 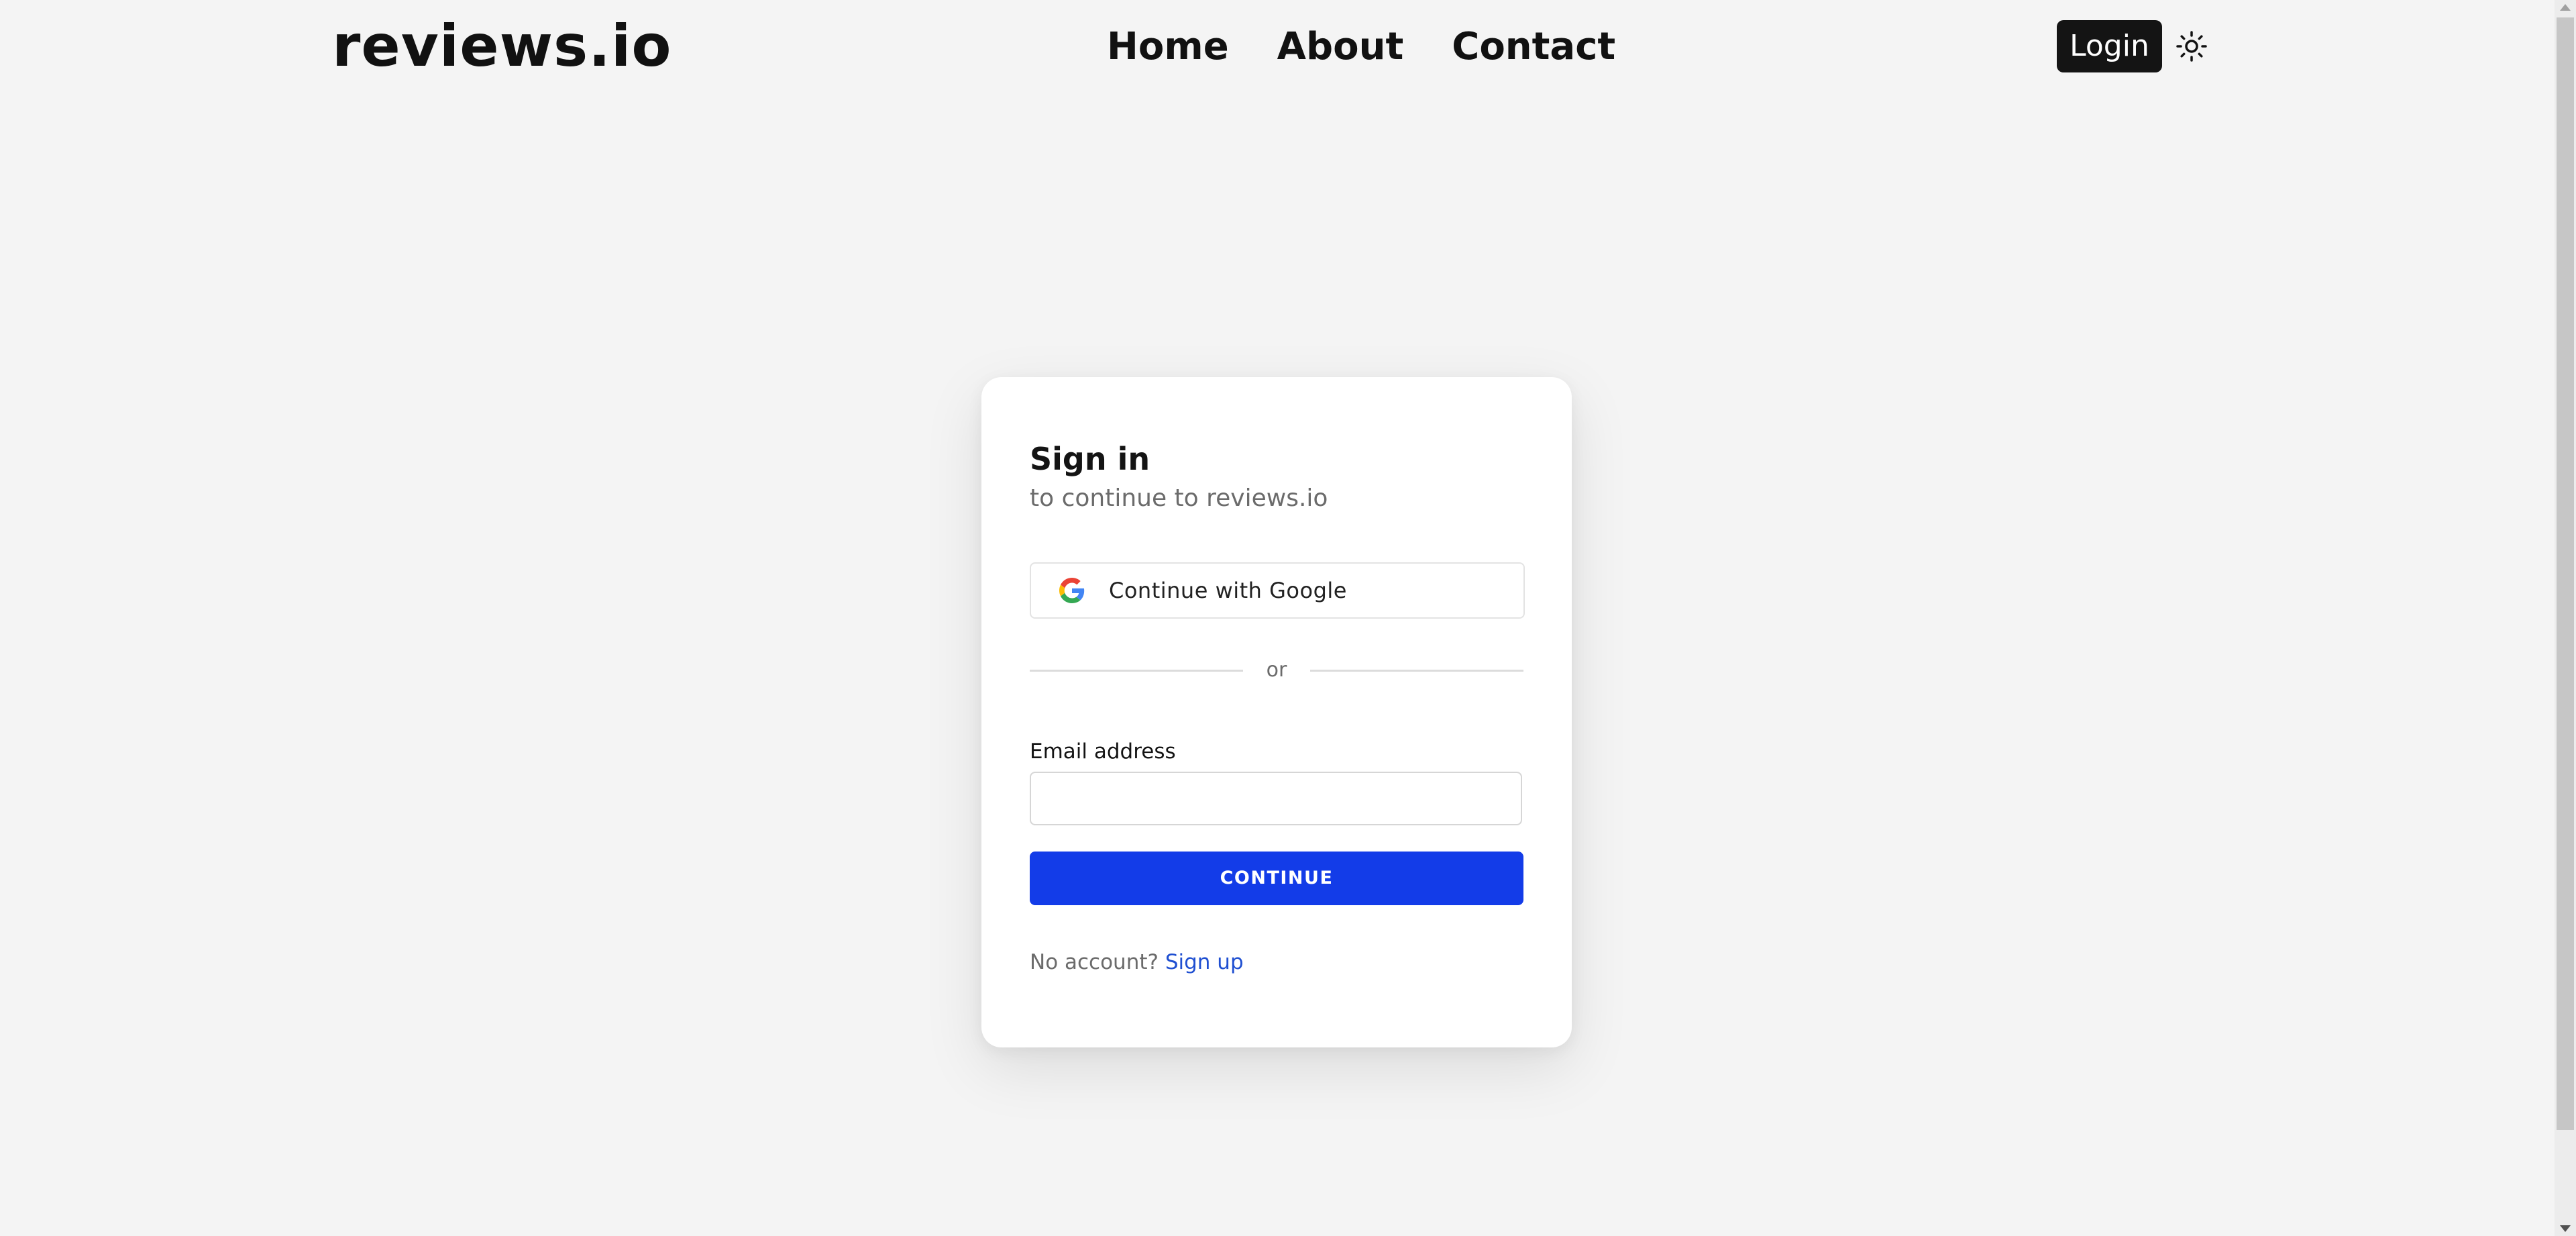 I want to click on google-button-label: Continue with Google, so click(x=1228, y=590).